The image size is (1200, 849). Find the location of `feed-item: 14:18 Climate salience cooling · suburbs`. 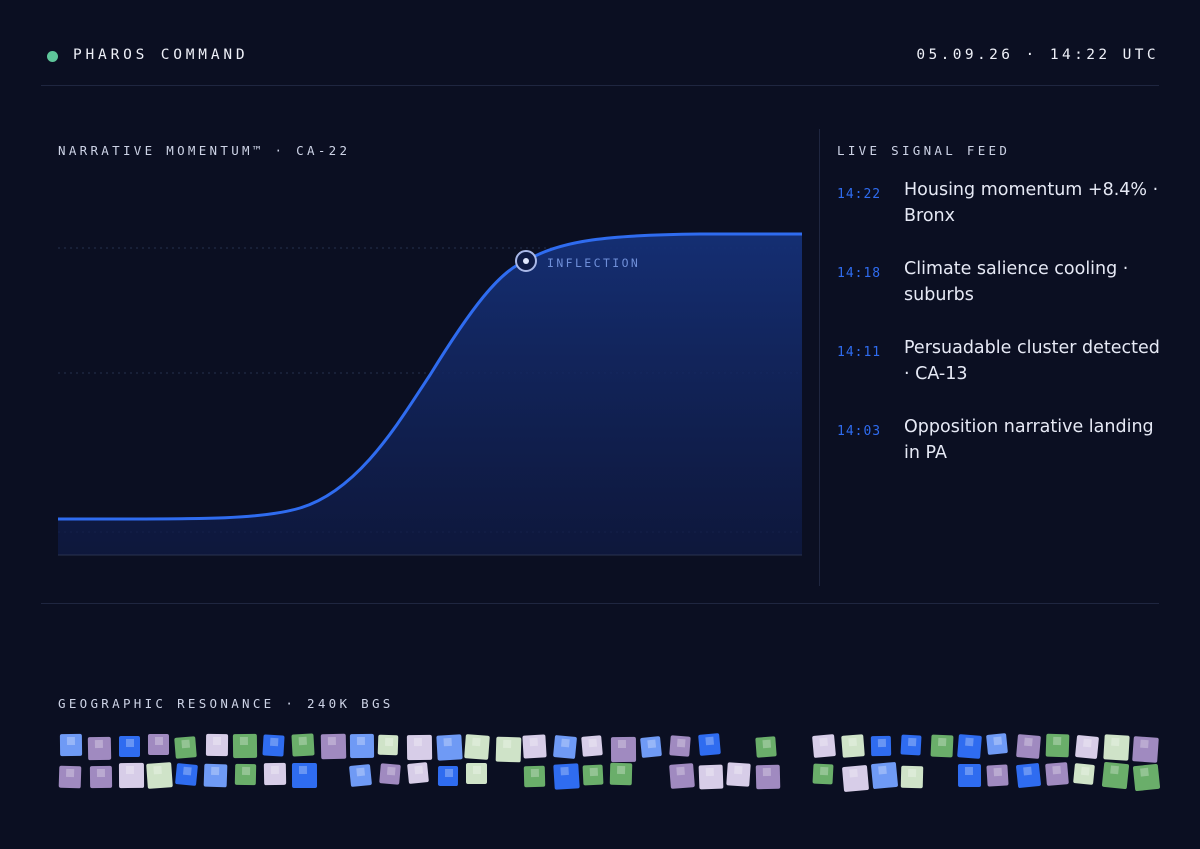

feed-item: 14:18 Climate salience cooling · suburbs is located at coordinates (1002, 295).